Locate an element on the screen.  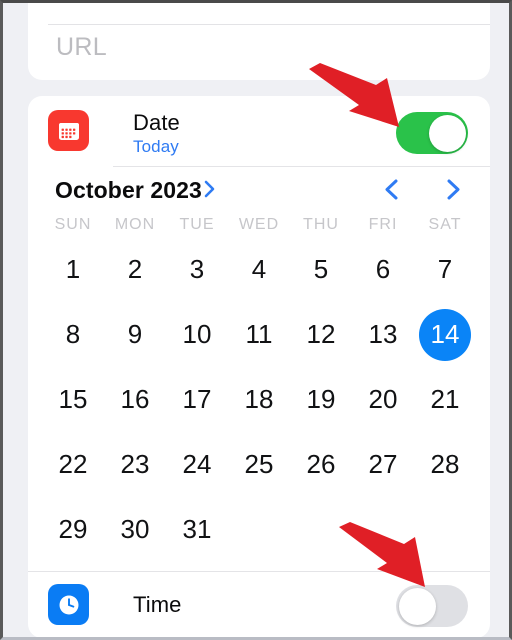
calendar-day: 12 is located at coordinates (321, 334).